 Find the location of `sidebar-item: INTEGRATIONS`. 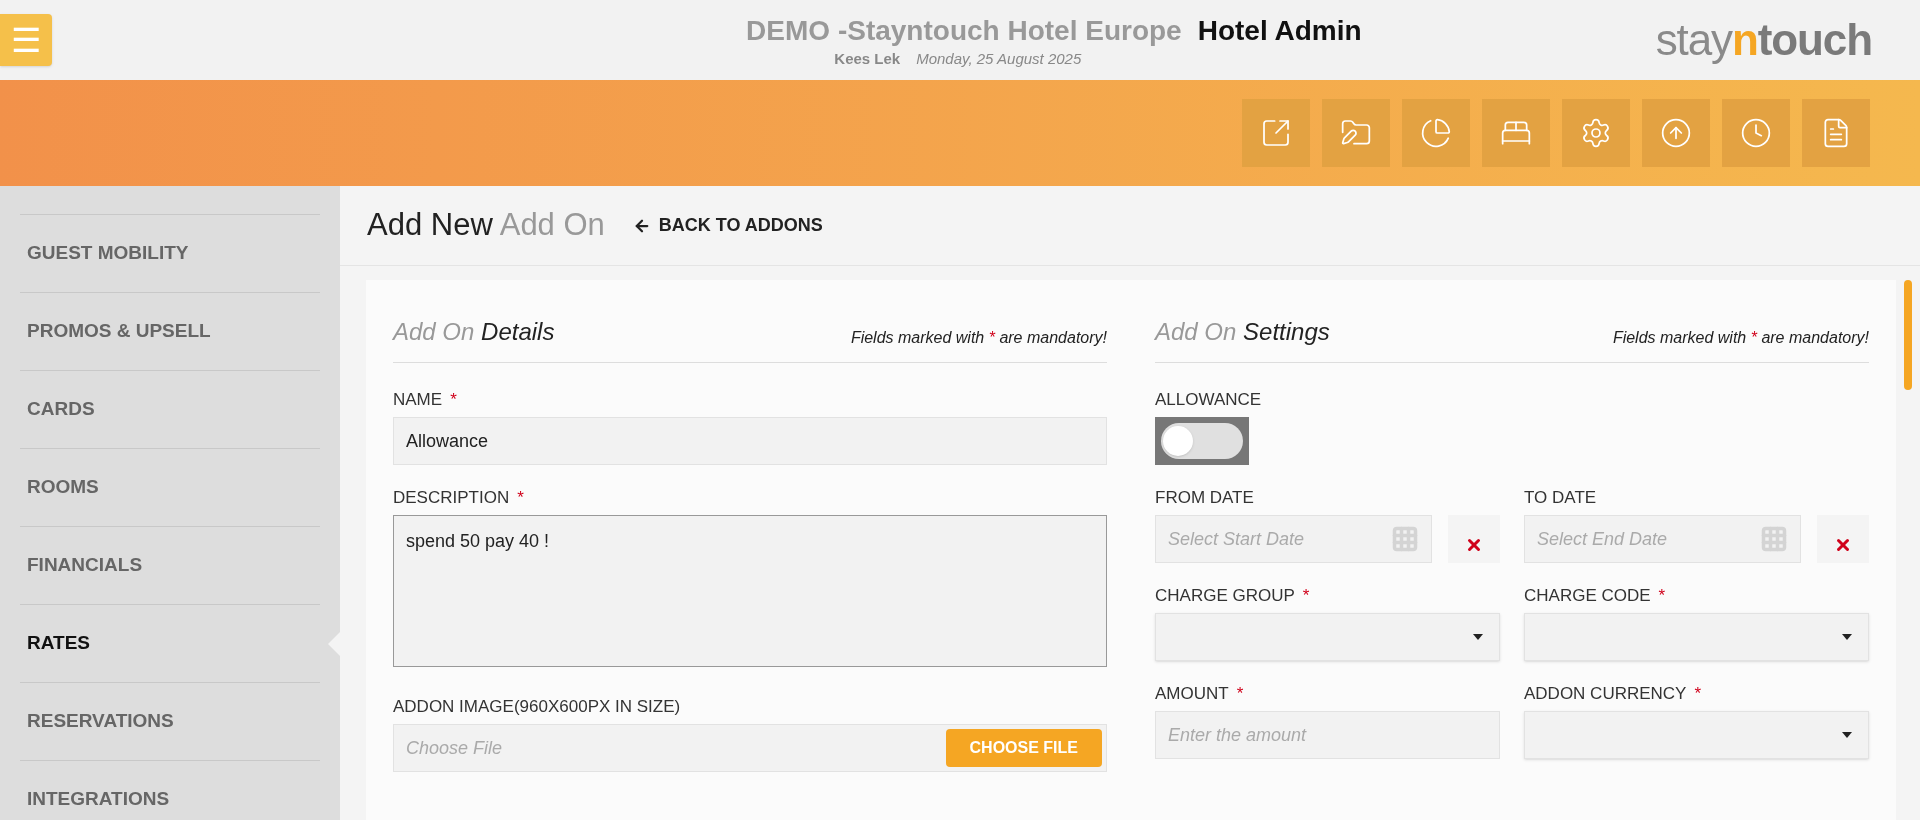

sidebar-item: INTEGRATIONS is located at coordinates (95, 799).